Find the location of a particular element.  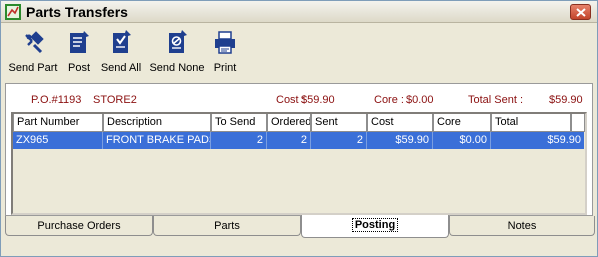

send-none-button: Send None is located at coordinates (177, 51).